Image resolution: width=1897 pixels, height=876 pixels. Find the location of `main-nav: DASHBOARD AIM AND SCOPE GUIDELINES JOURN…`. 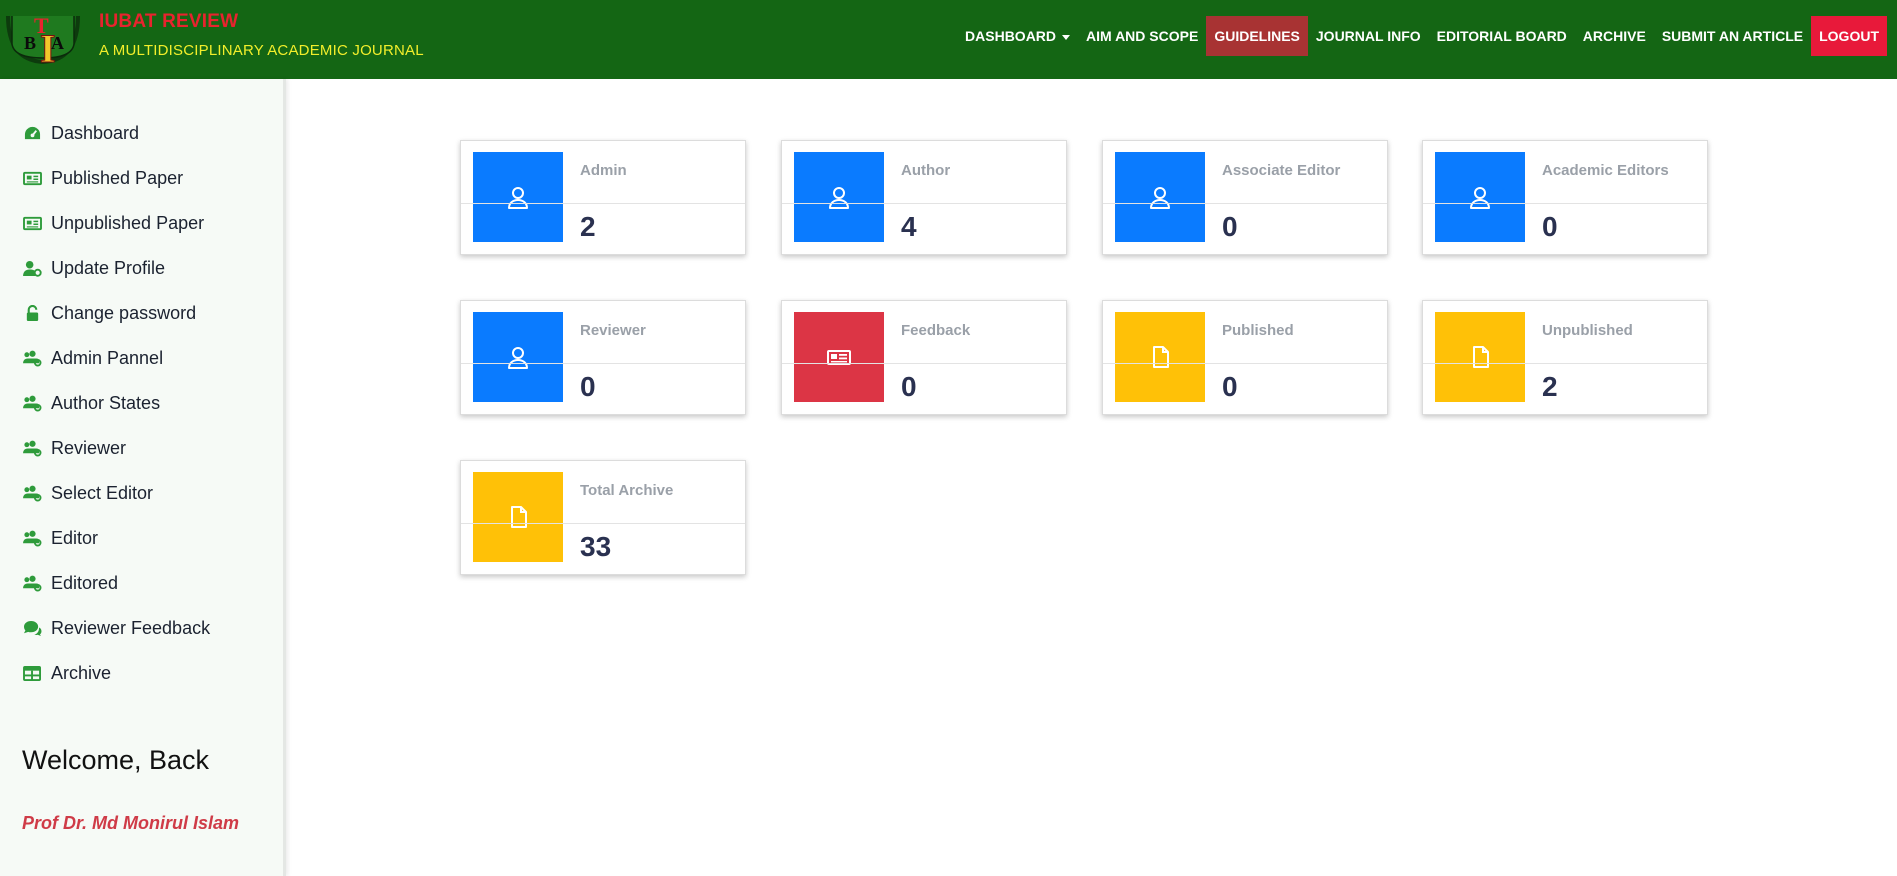

main-nav: DASHBOARD AIM AND SCOPE GUIDELINES JOURN… is located at coordinates (1422, 36).